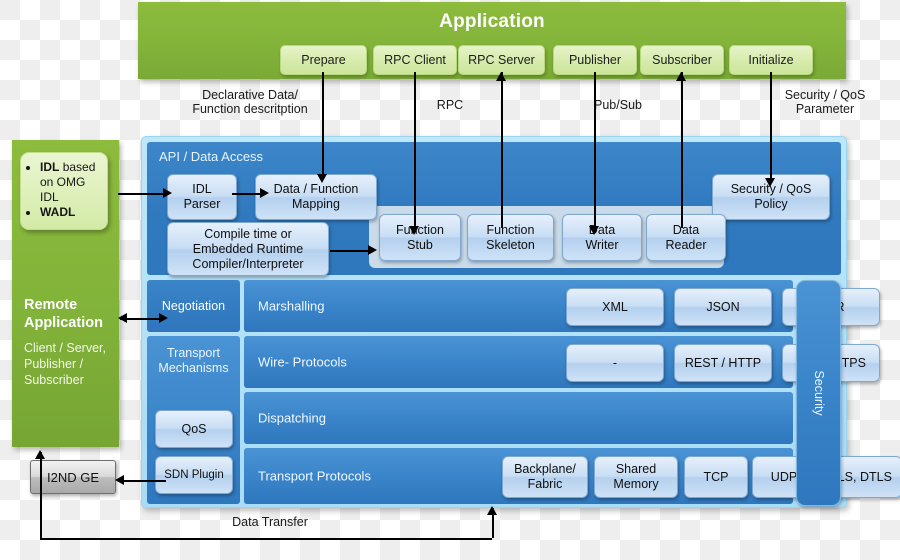 The width and height of the screenshot is (900, 560). Describe the element at coordinates (51, 305) in the screenshot. I see `remote-title-line1: Remote` at that location.